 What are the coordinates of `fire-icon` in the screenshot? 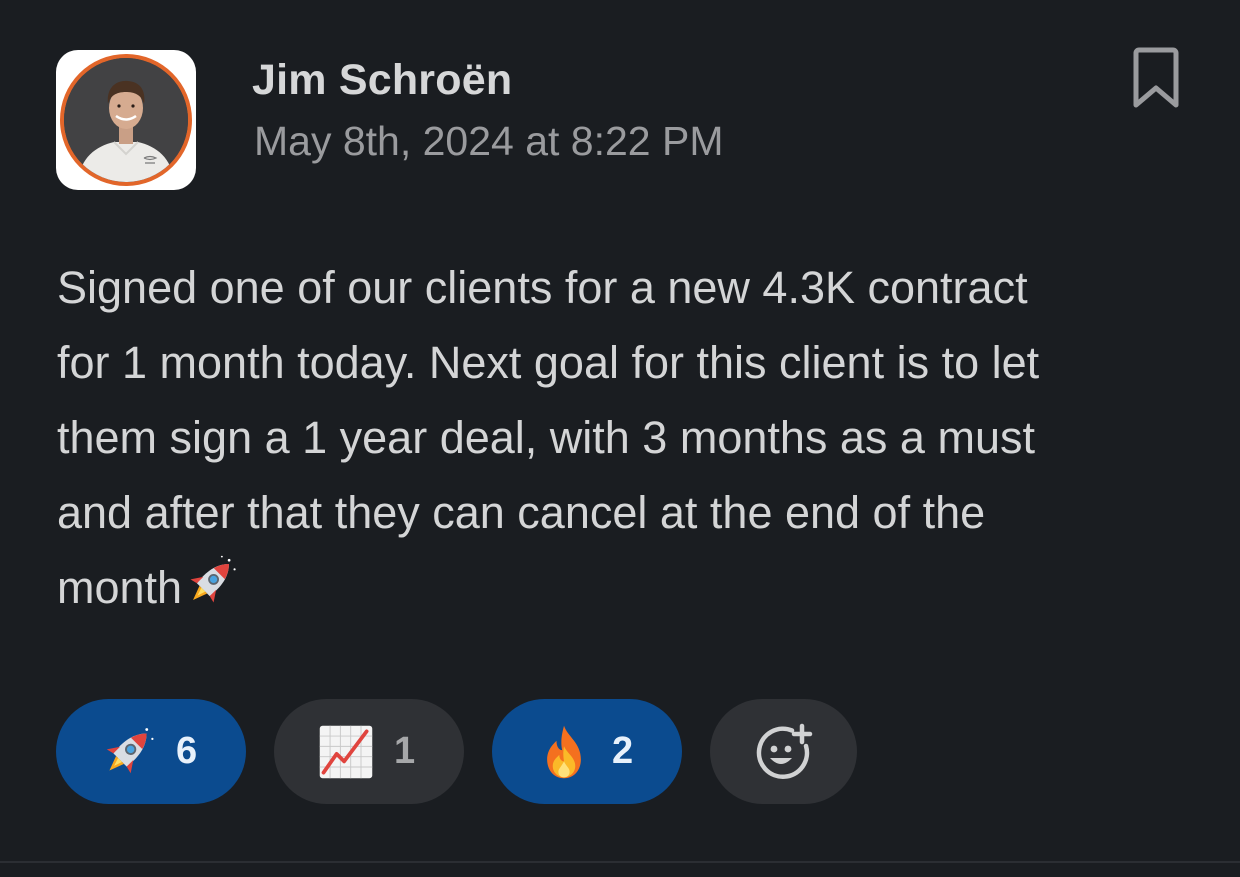 It's located at (564, 751).